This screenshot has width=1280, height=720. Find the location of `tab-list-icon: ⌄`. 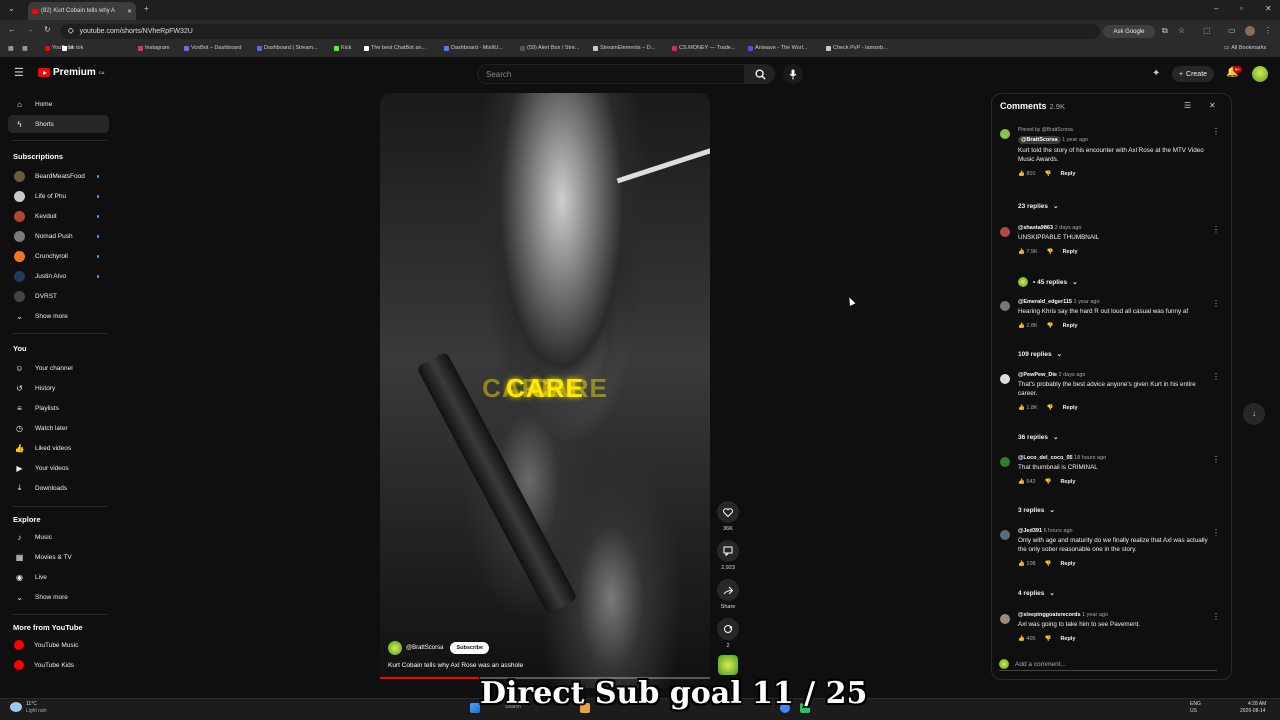

tab-list-icon: ⌄ is located at coordinates (11, 9).